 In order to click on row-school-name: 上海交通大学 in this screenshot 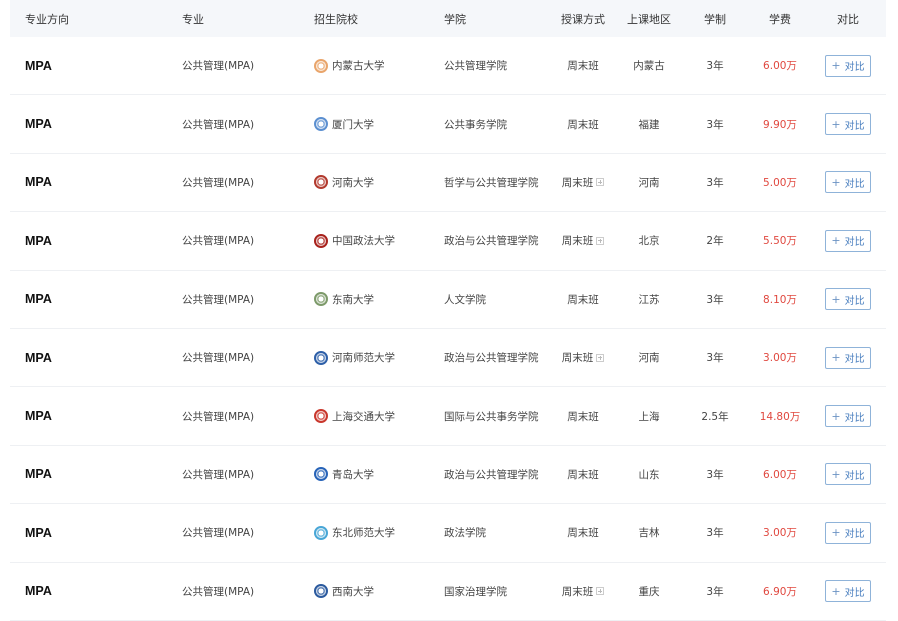, I will do `click(363, 416)`.